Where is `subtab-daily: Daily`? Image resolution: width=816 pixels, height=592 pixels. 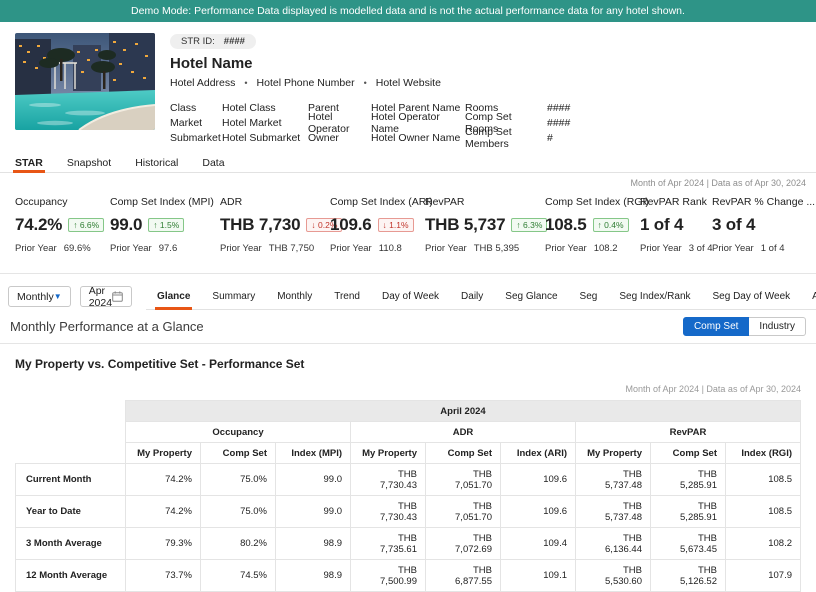
subtab-daily: Daily is located at coordinates (472, 296).